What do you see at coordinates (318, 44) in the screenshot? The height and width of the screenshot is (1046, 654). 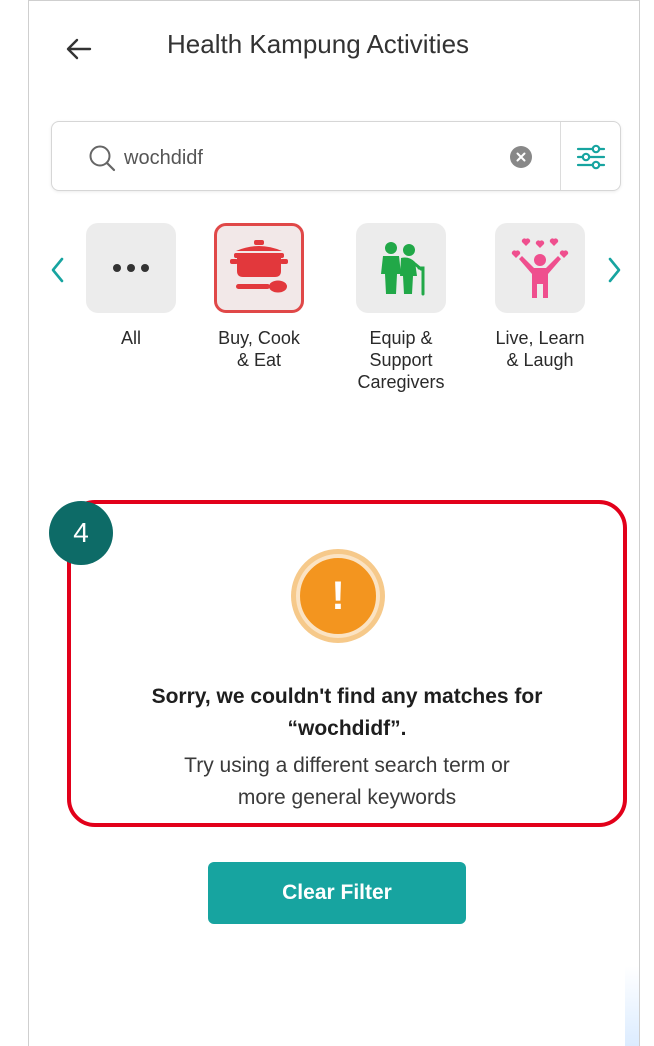 I see `page-title: Health Kampung Activities` at bounding box center [318, 44].